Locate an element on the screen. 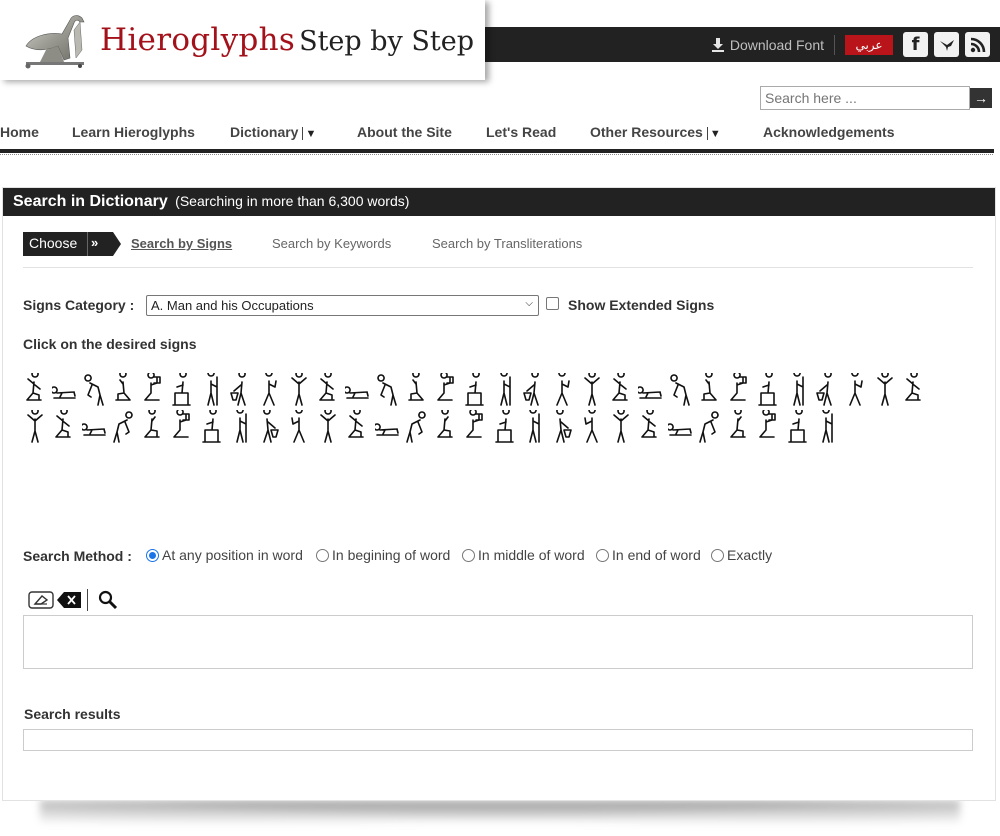  twitter-button is located at coordinates (946, 44).